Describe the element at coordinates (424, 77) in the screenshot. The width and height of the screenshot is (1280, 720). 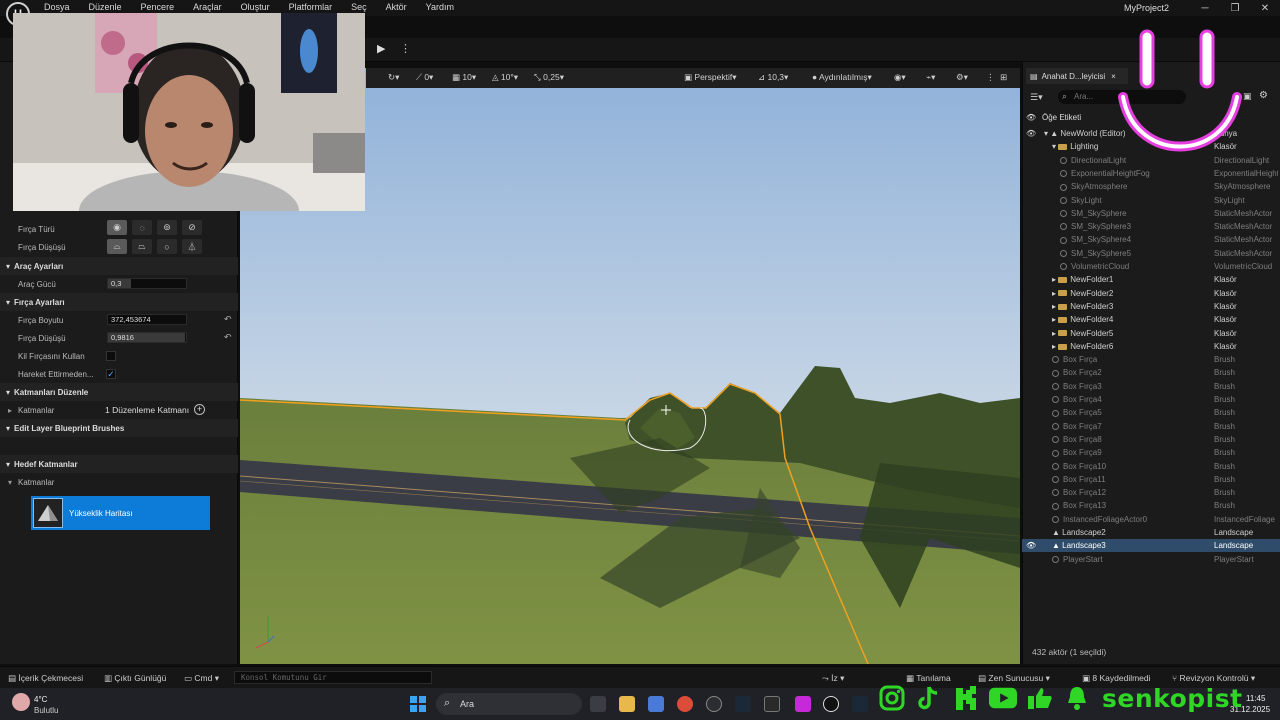
I see `rotation-snap-toggle: ⟋ 0▾` at that location.